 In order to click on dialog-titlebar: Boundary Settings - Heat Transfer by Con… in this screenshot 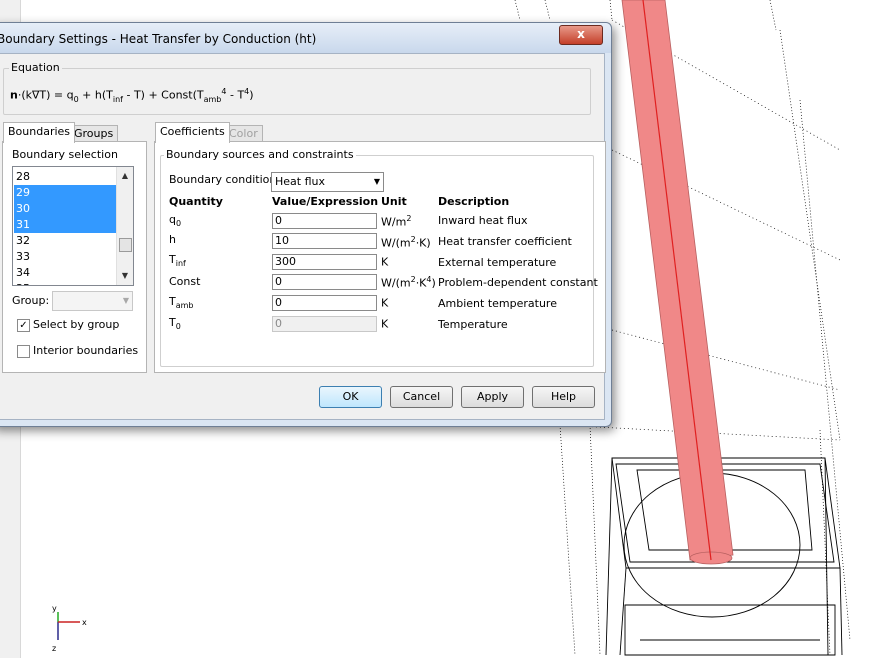, I will do `click(305, 38)`.